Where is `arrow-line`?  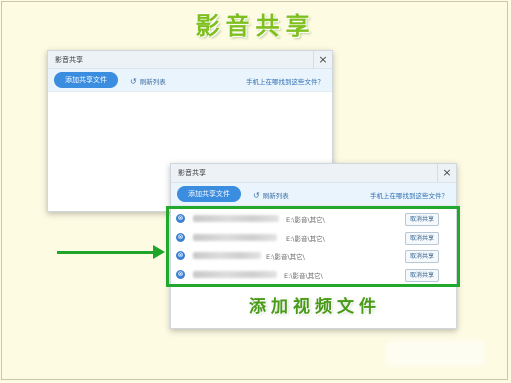 arrow-line is located at coordinates (107, 252).